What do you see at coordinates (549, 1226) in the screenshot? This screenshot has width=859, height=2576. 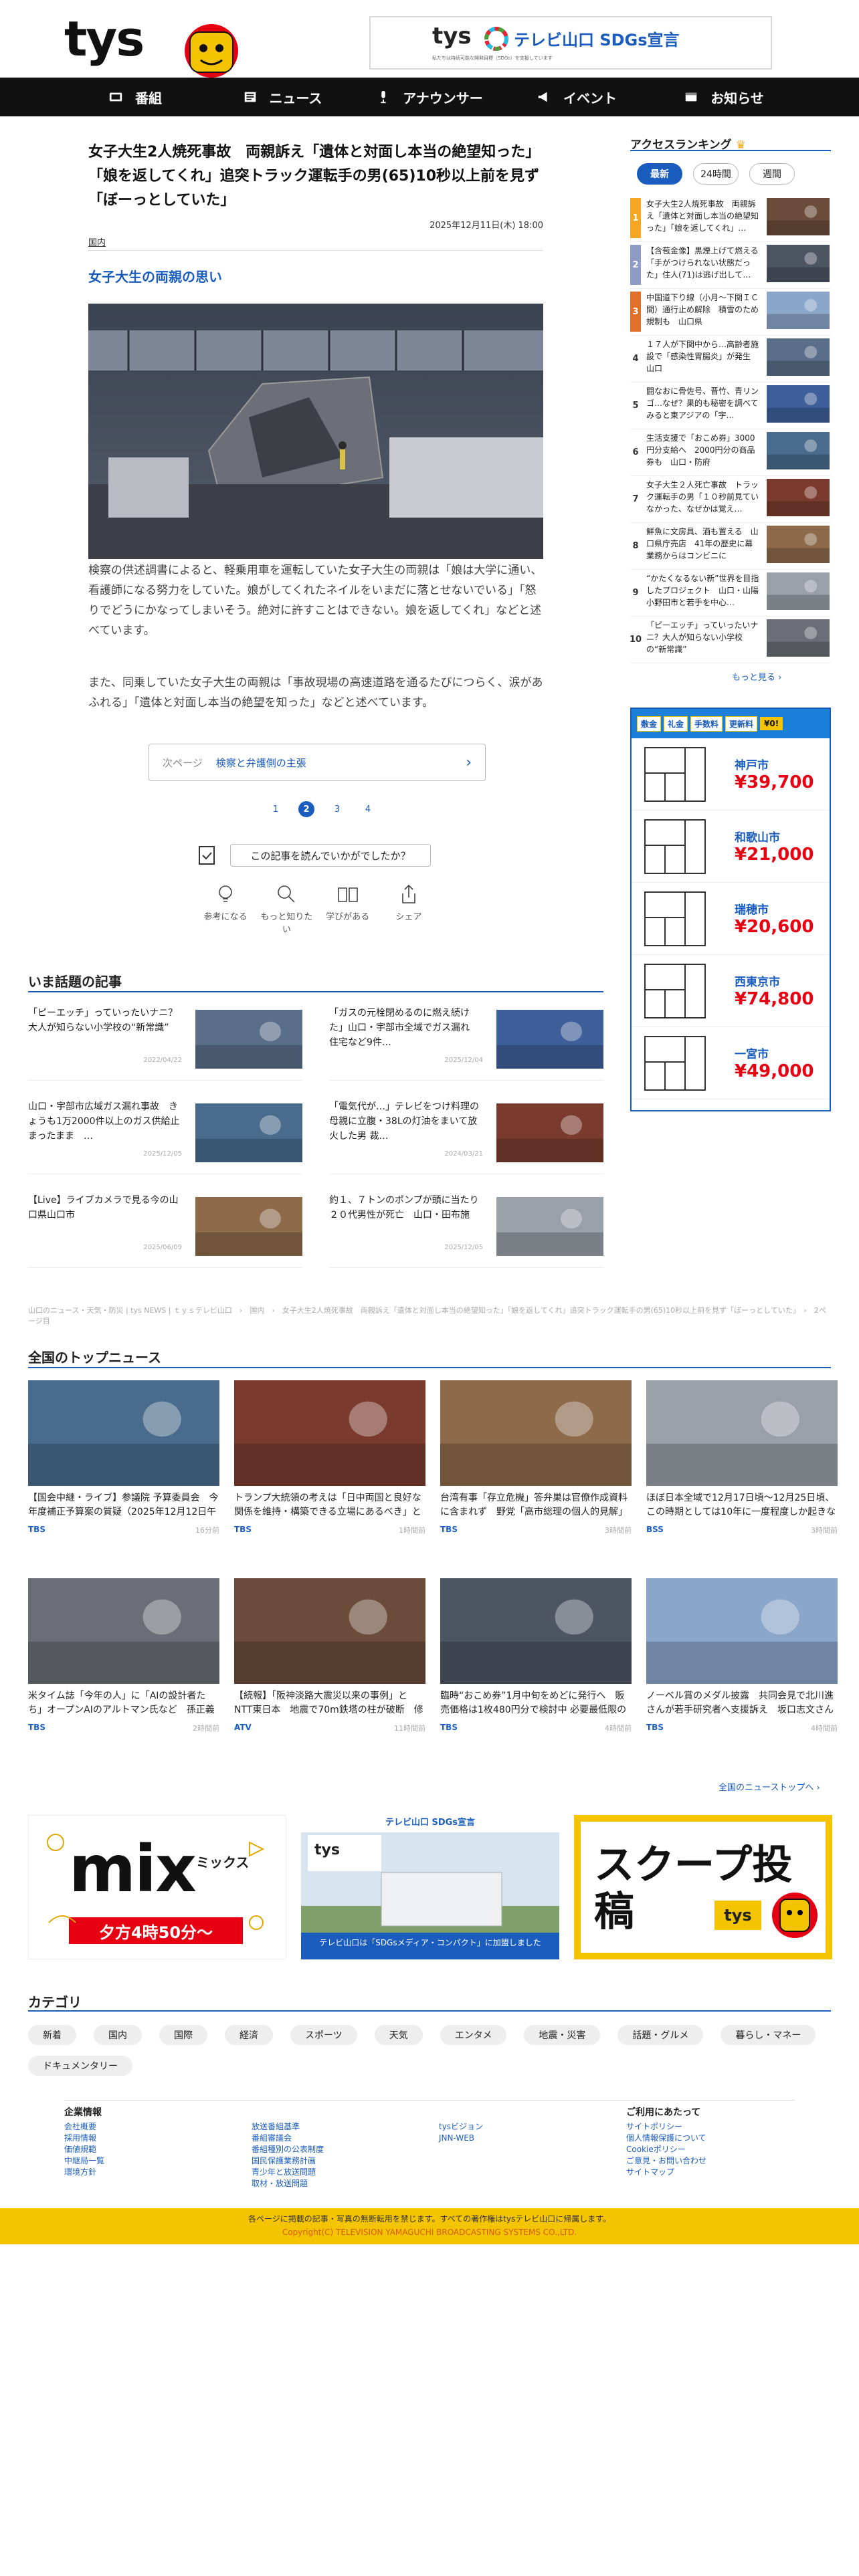 I see `hot-topic-image` at bounding box center [549, 1226].